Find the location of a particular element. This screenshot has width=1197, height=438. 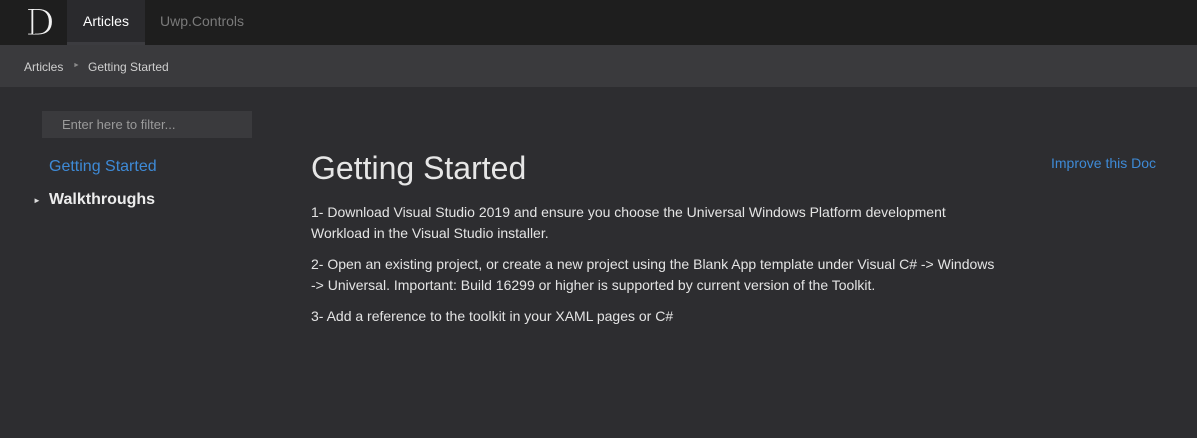

tab-articles: Articles is located at coordinates (106, 22).